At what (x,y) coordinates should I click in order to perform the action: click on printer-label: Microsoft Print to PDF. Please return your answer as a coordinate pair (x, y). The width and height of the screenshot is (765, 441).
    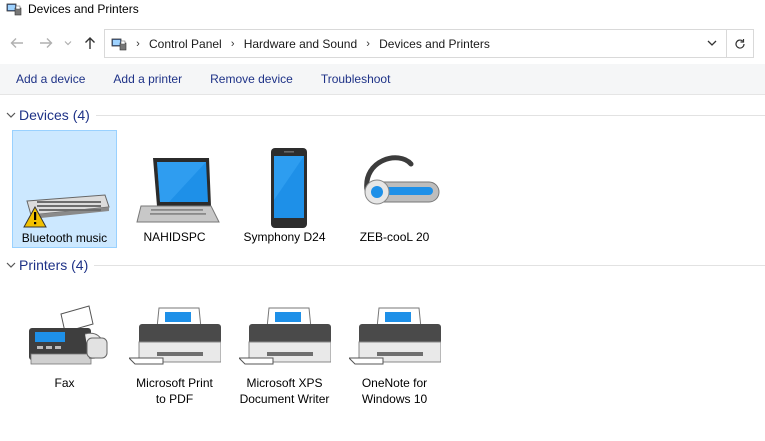
    Looking at the image, I should click on (174, 391).